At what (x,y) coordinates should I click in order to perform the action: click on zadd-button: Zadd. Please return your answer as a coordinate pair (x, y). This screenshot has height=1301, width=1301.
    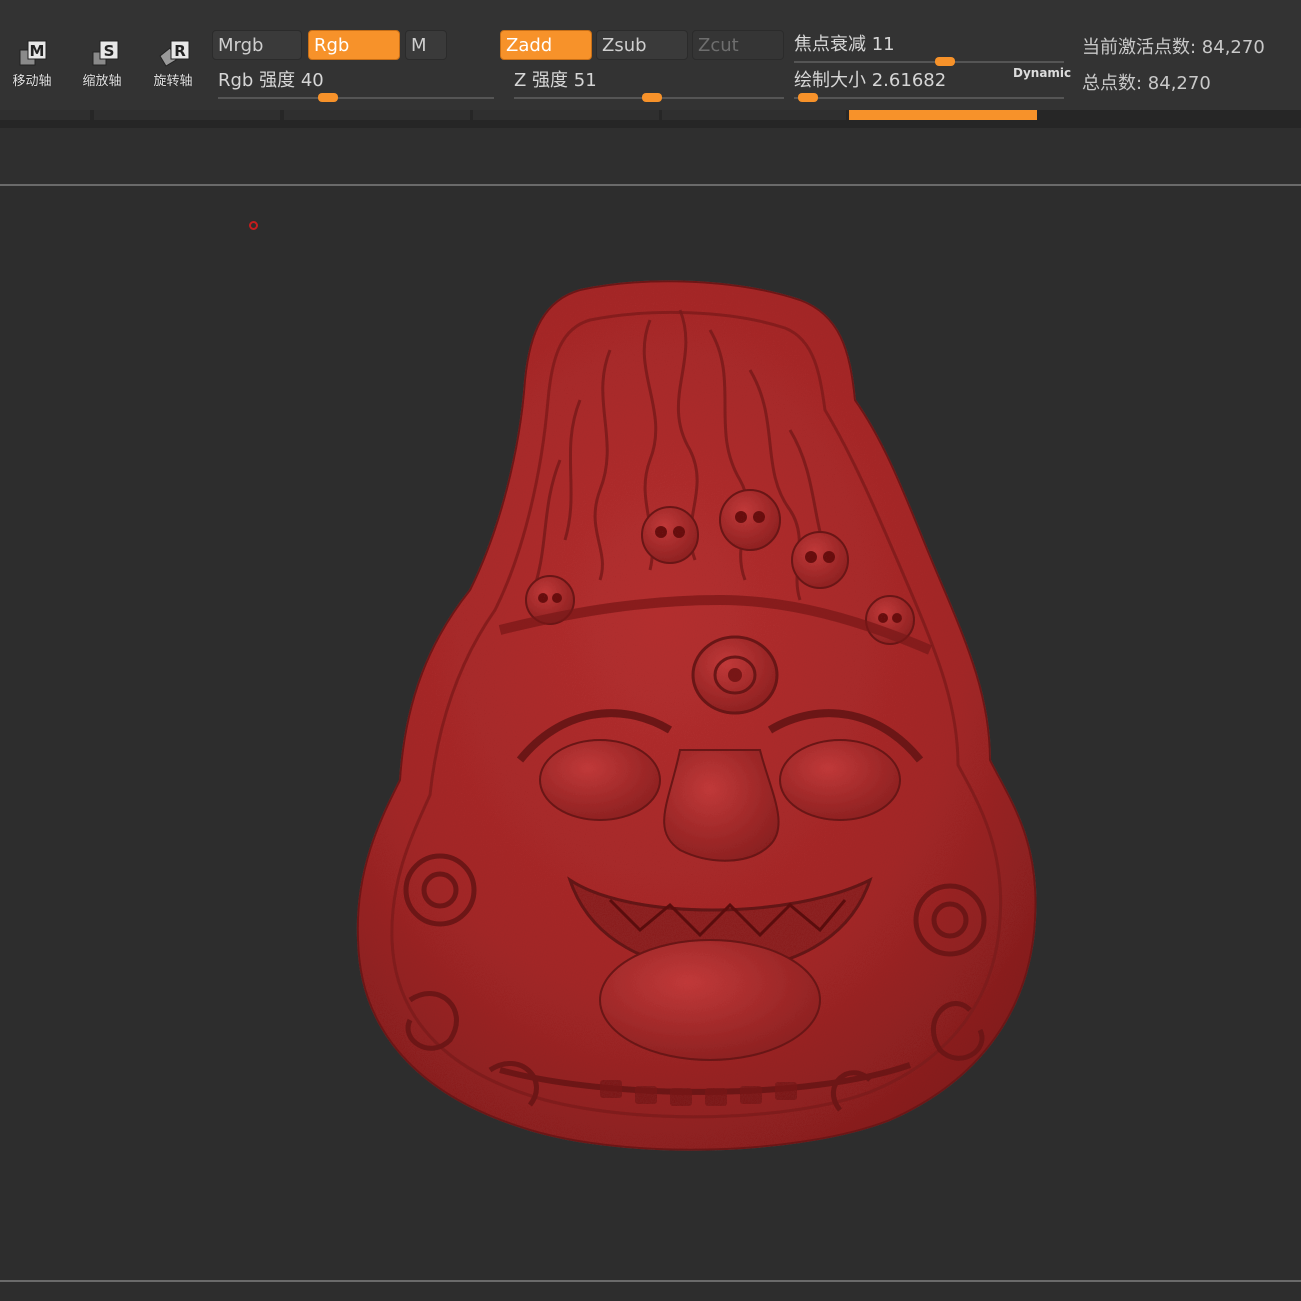
    Looking at the image, I should click on (546, 45).